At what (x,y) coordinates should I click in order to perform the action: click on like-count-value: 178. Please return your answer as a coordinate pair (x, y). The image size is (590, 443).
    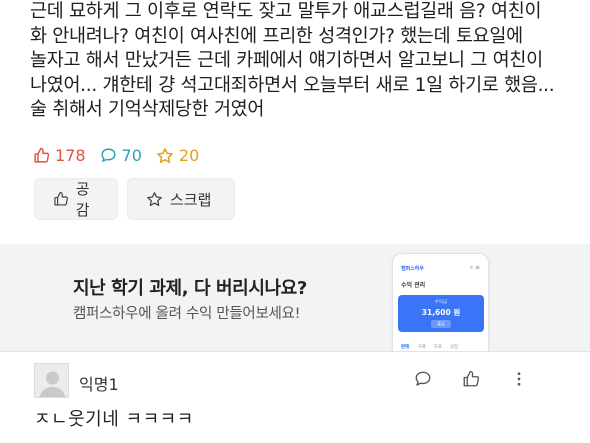
    Looking at the image, I should click on (70, 155).